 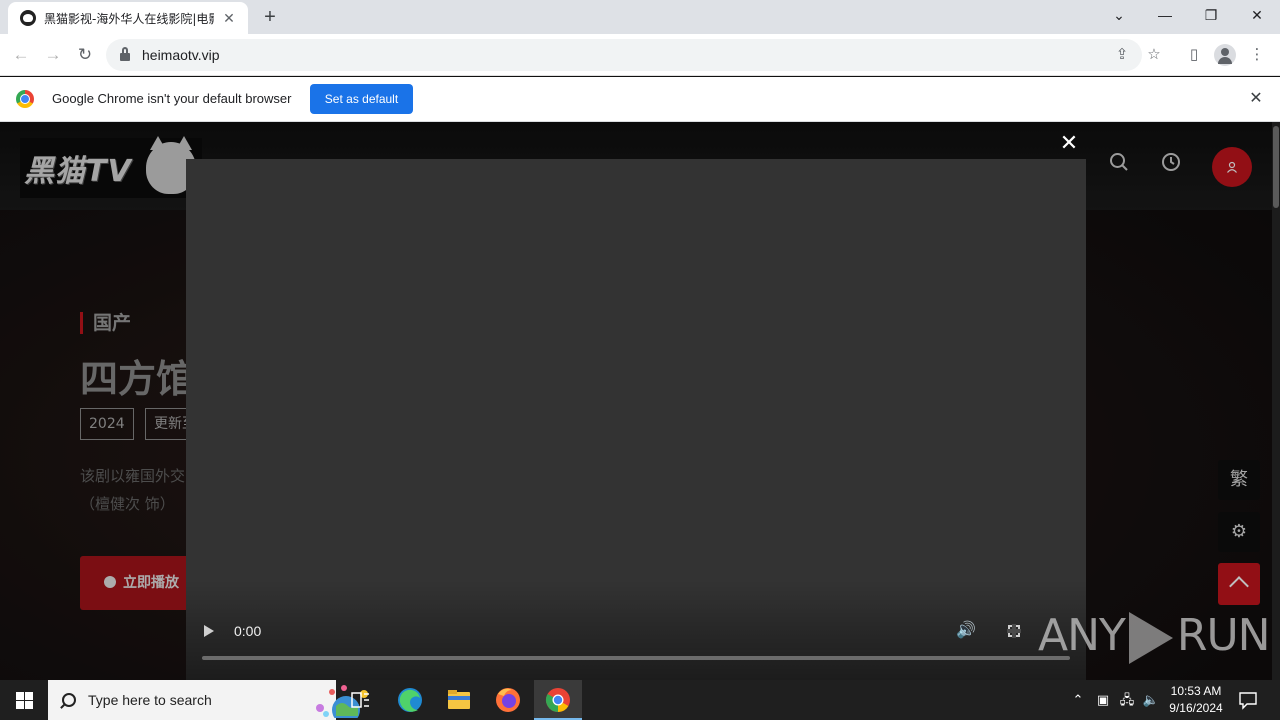 What do you see at coordinates (640, 17) in the screenshot?
I see `tab-strip: 黑猫影视-海外华人在线影院|电影 ✕ + ⌄ — ❐ ✕` at bounding box center [640, 17].